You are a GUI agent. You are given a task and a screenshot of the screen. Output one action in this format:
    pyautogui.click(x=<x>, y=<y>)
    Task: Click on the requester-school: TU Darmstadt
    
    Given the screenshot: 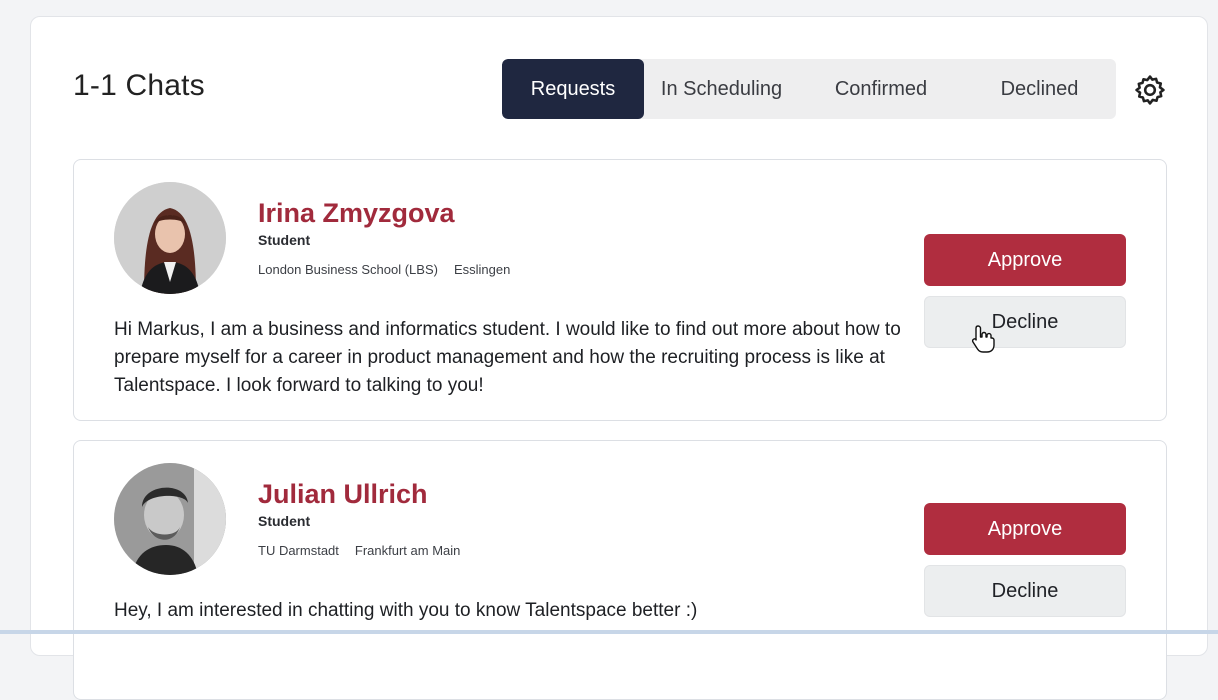 What is the action you would take?
    pyautogui.click(x=298, y=550)
    